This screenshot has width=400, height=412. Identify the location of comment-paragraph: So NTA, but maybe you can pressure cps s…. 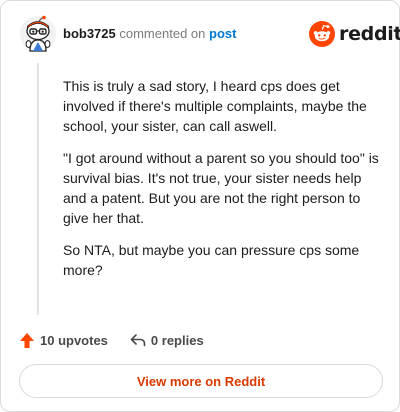
(211, 260).